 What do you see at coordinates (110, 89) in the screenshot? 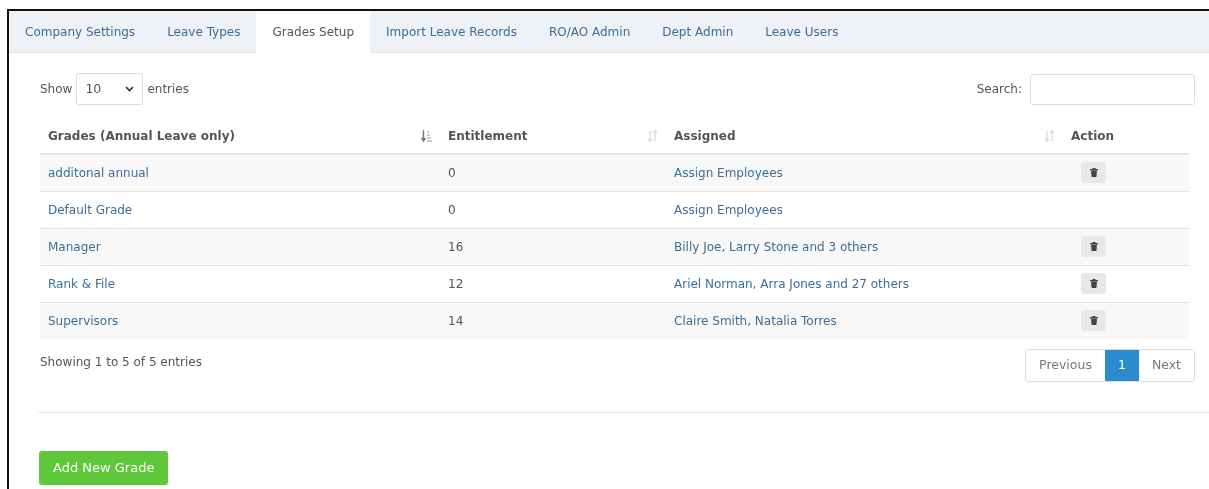
I see `page-length-select: 10` at bounding box center [110, 89].